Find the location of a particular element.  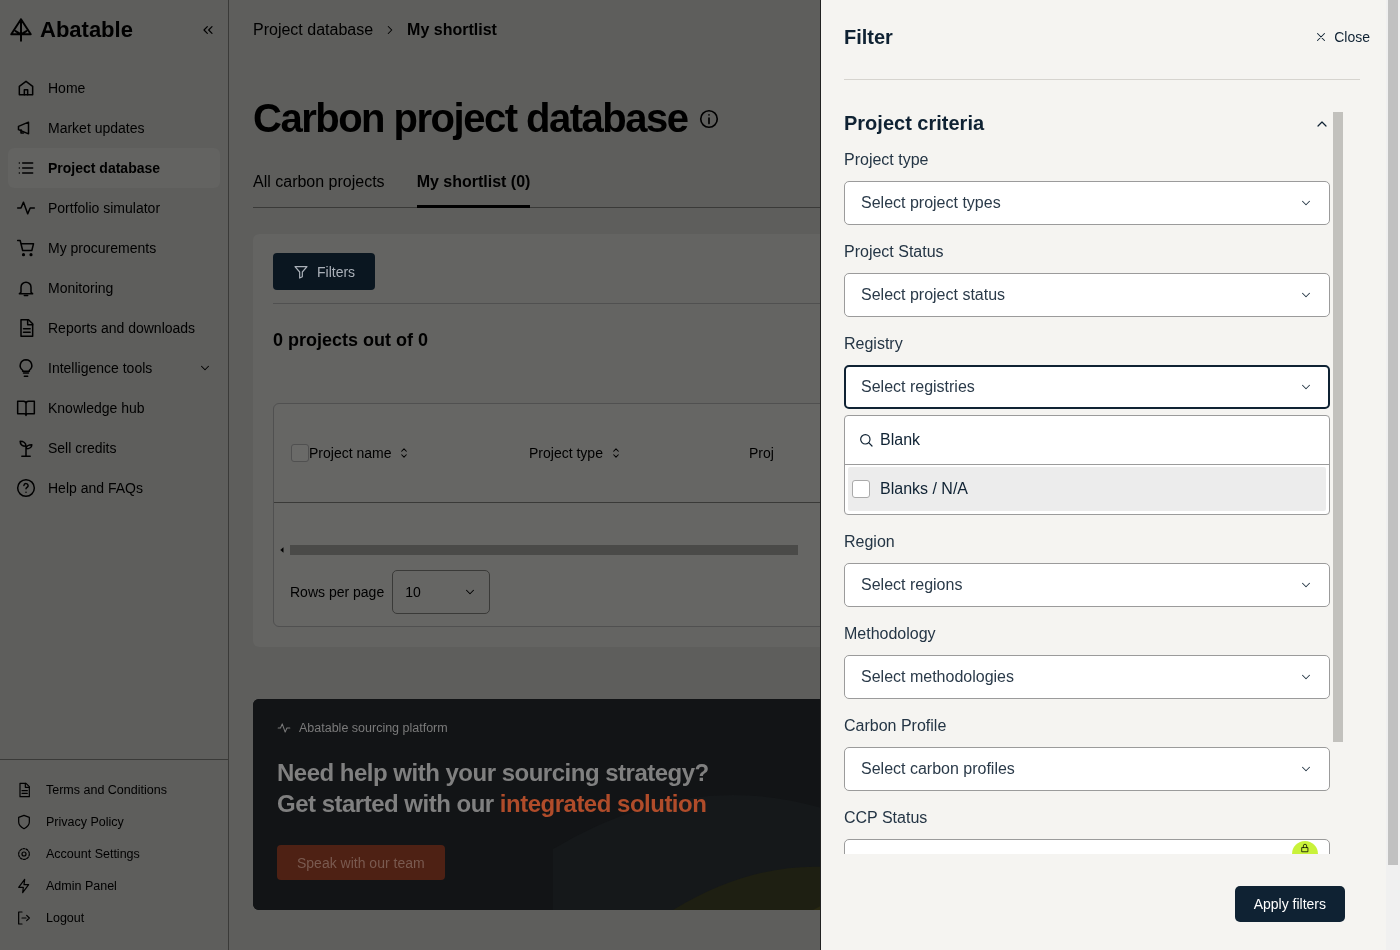

nav-item: Knowledge hub is located at coordinates (114, 408).